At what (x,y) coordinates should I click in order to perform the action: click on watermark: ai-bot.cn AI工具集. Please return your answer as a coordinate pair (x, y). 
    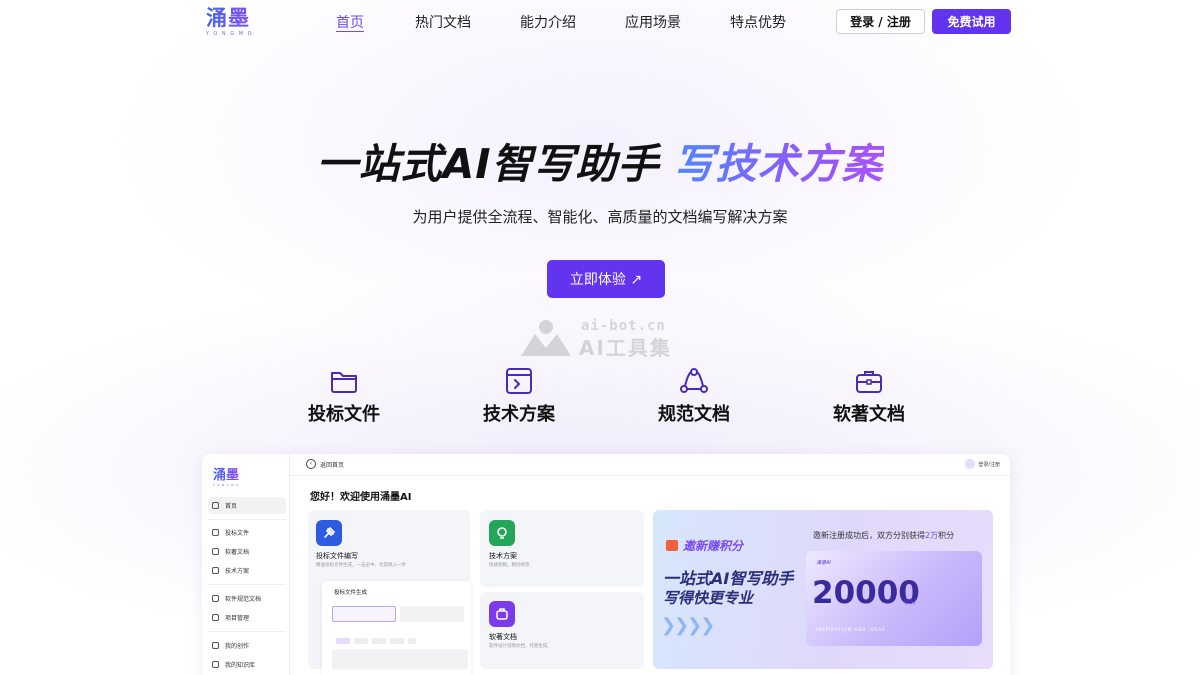
    Looking at the image, I should click on (604, 339).